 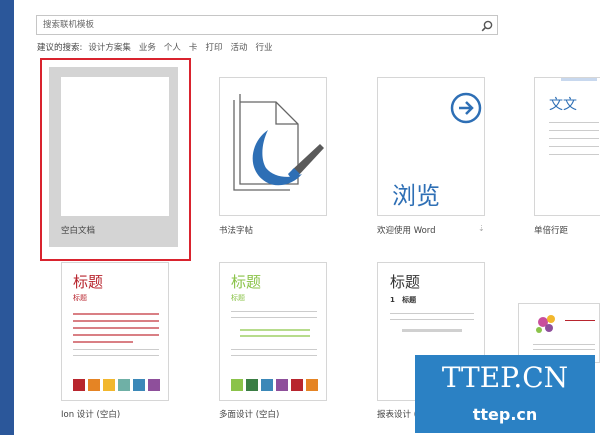 I want to click on suggestion-link: 打印, so click(x=213, y=48).